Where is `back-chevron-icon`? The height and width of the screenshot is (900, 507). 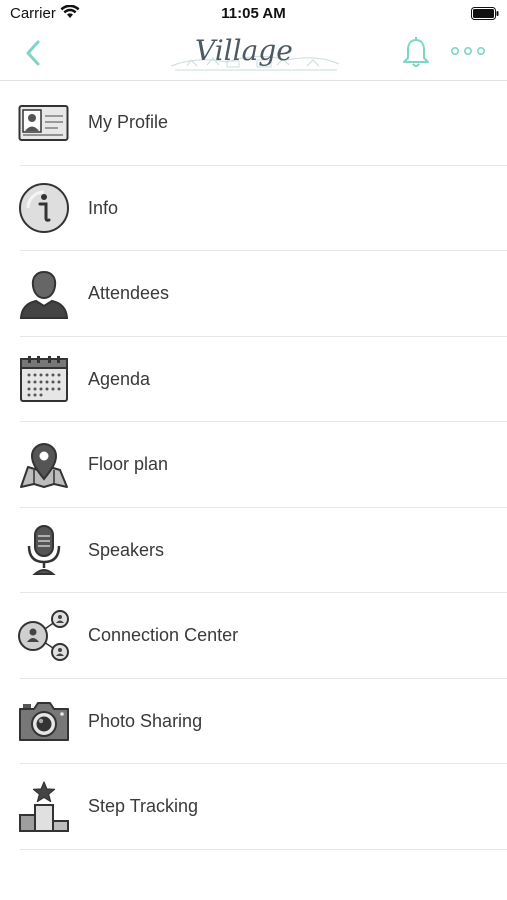
back-chevron-icon is located at coordinates (34, 53).